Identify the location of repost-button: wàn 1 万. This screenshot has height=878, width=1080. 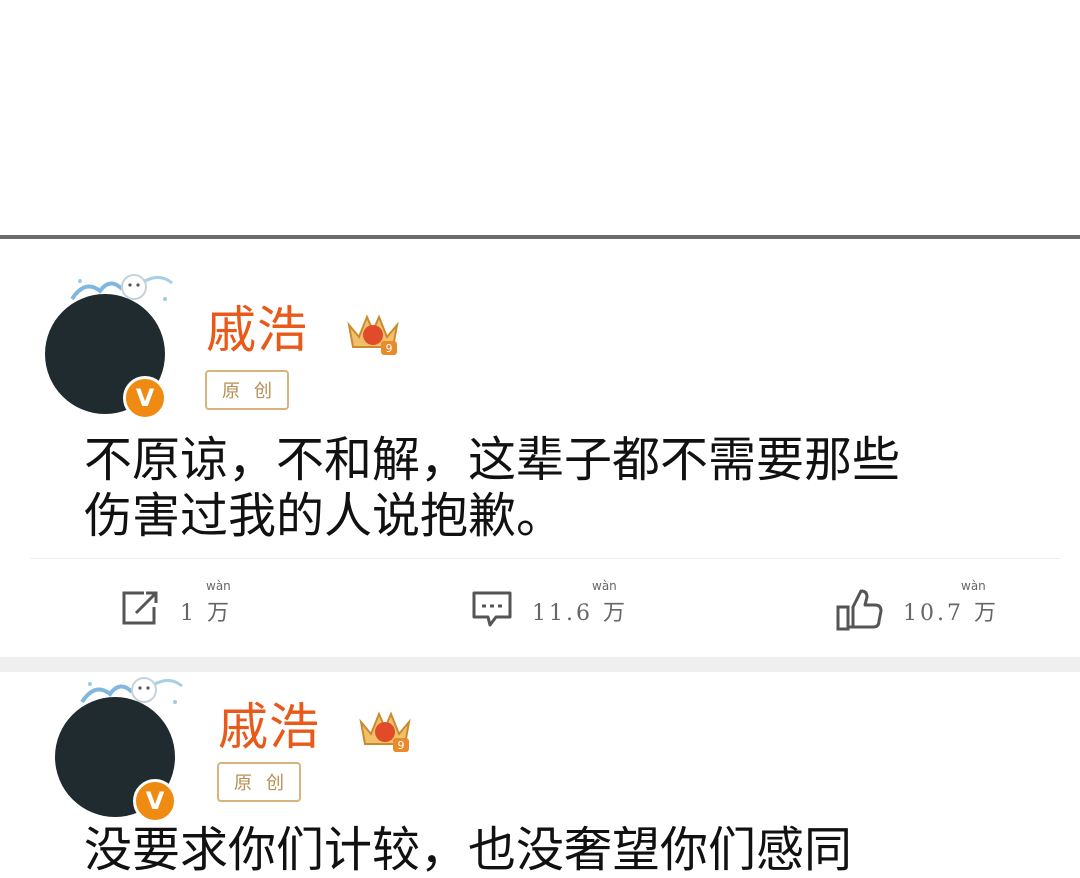
(188, 609).